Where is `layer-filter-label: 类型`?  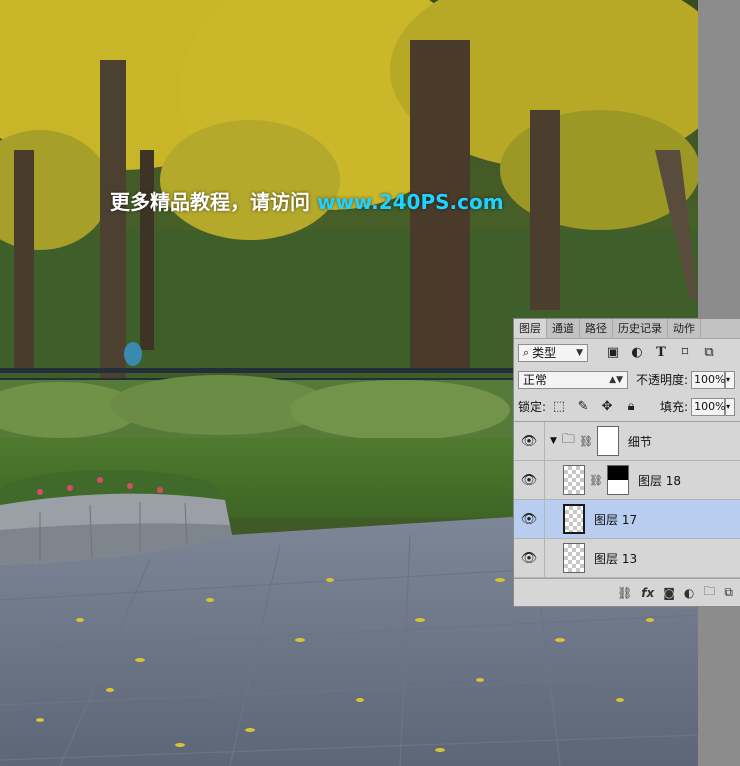
layer-filter-label: 类型 is located at coordinates (544, 353).